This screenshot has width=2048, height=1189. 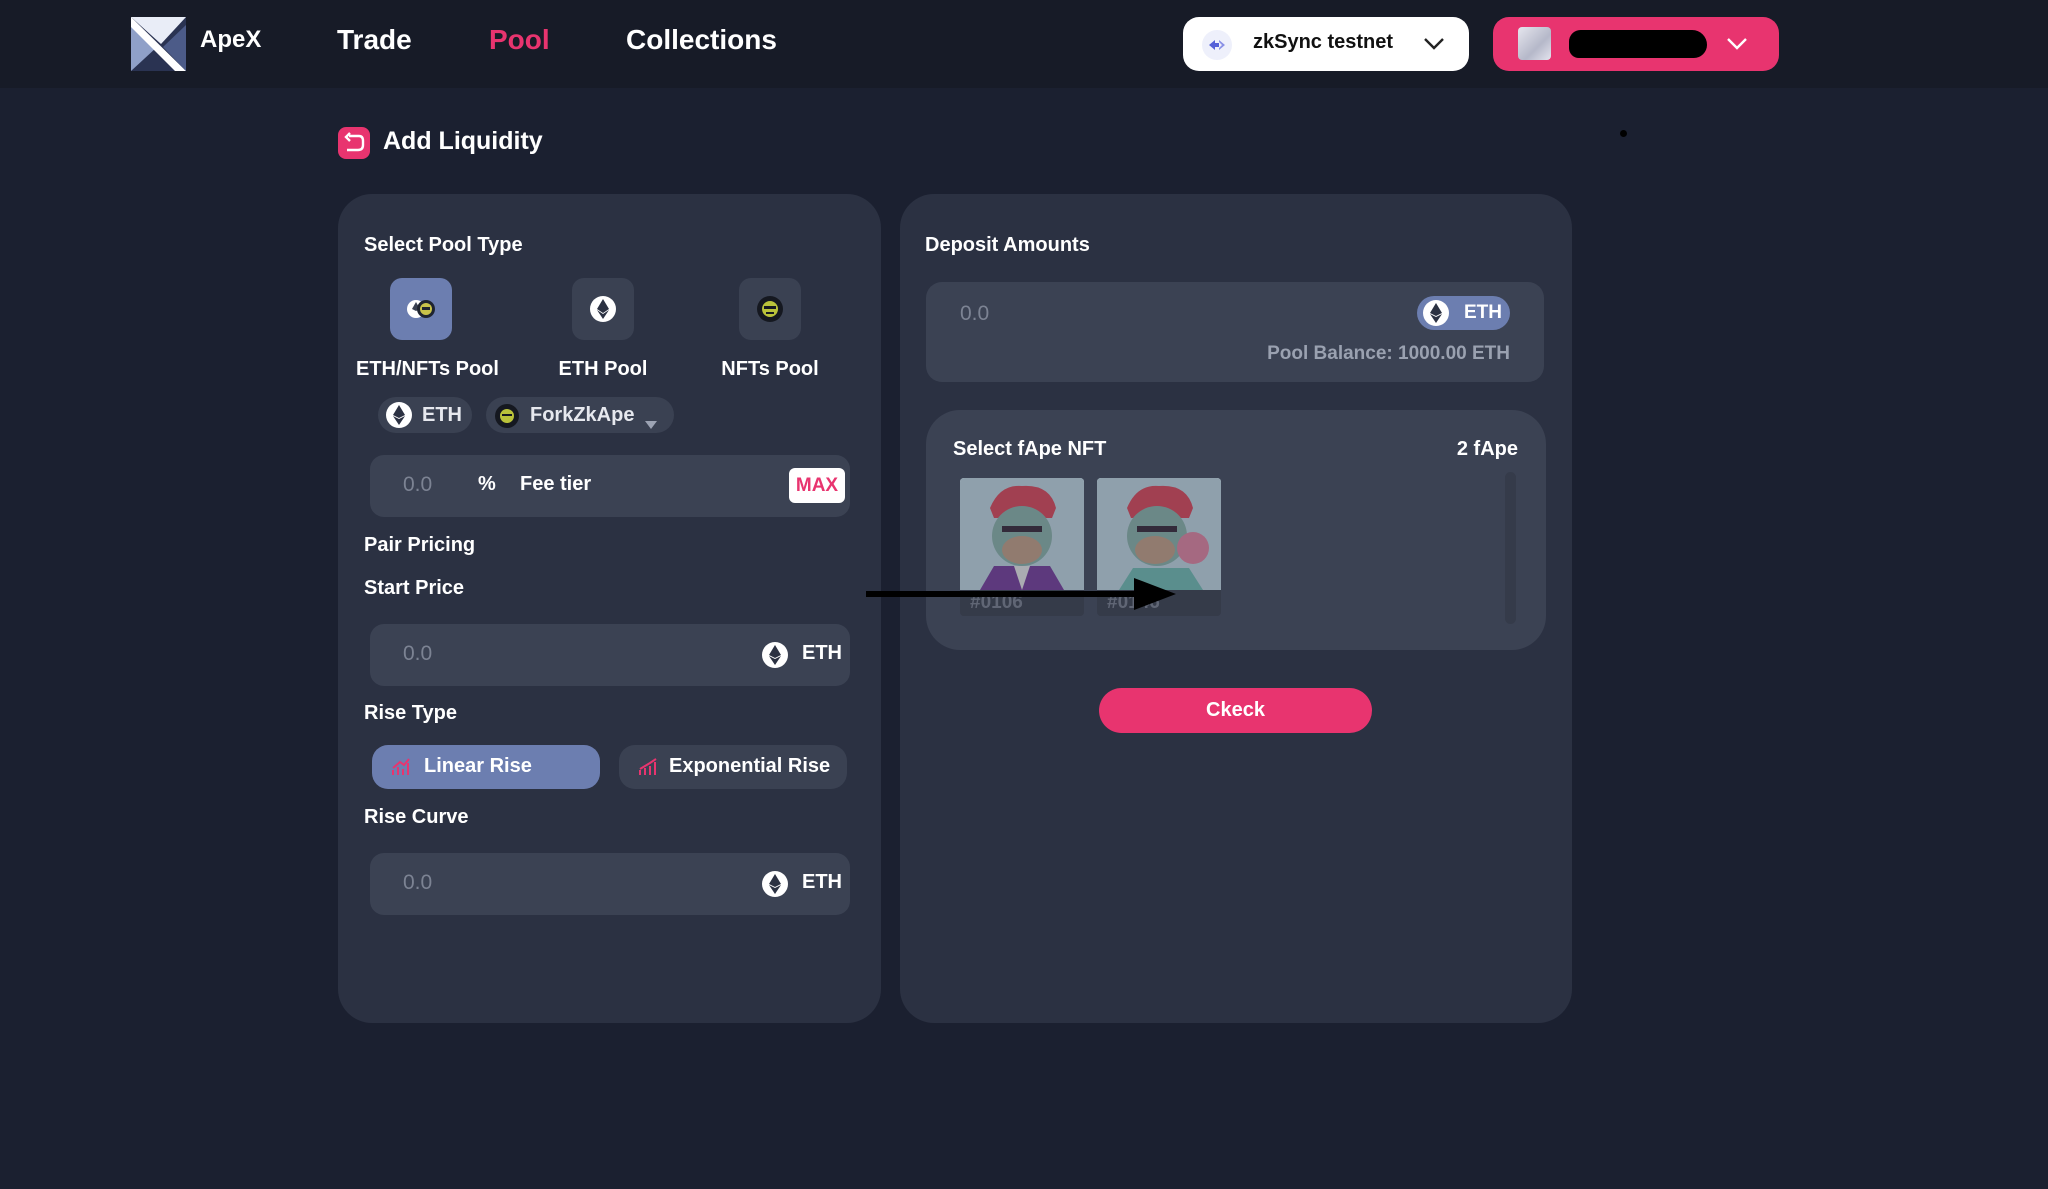 What do you see at coordinates (230, 40) in the screenshot?
I see `logo-text: ApeX` at bounding box center [230, 40].